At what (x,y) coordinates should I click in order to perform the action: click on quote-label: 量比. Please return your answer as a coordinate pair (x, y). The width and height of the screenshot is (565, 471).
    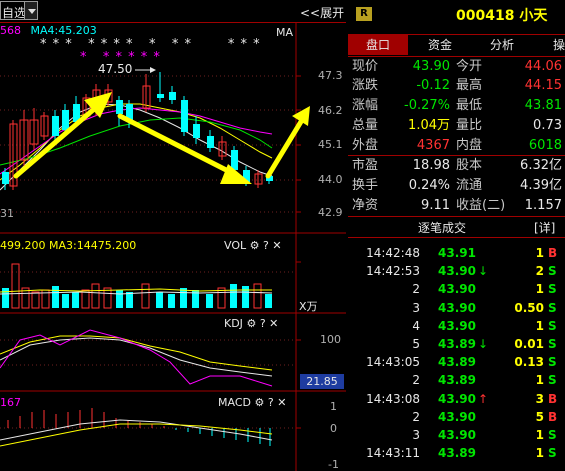
    Looking at the image, I should click on (469, 125).